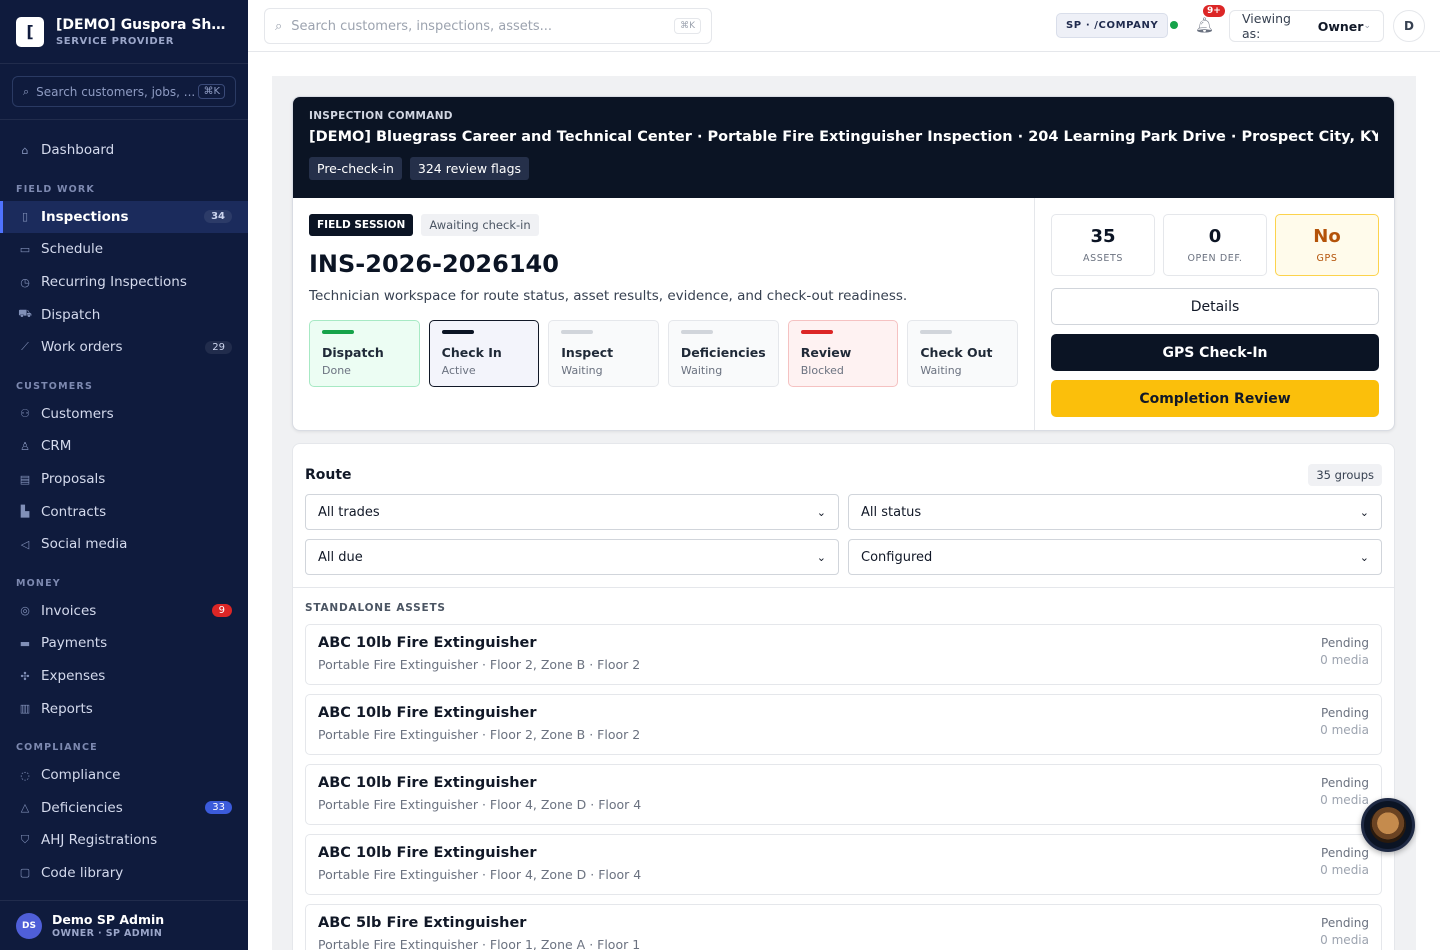 This screenshot has width=1440, height=950. Describe the element at coordinates (124, 643) in the screenshot. I see `sidebar-item-payments: ▬ Payments` at that location.